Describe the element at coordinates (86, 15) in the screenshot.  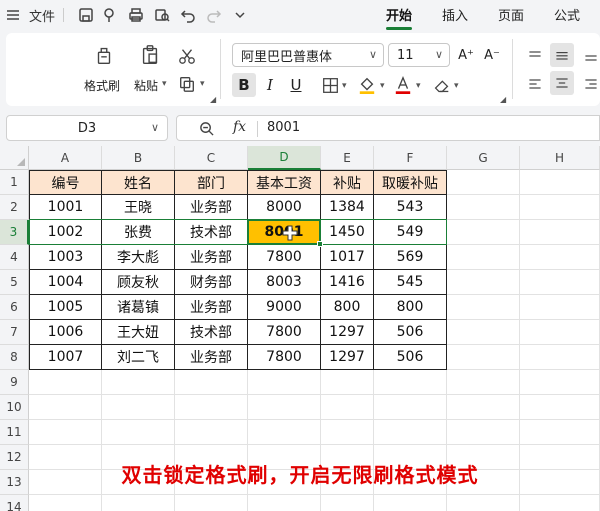
I see `save-icon` at that location.